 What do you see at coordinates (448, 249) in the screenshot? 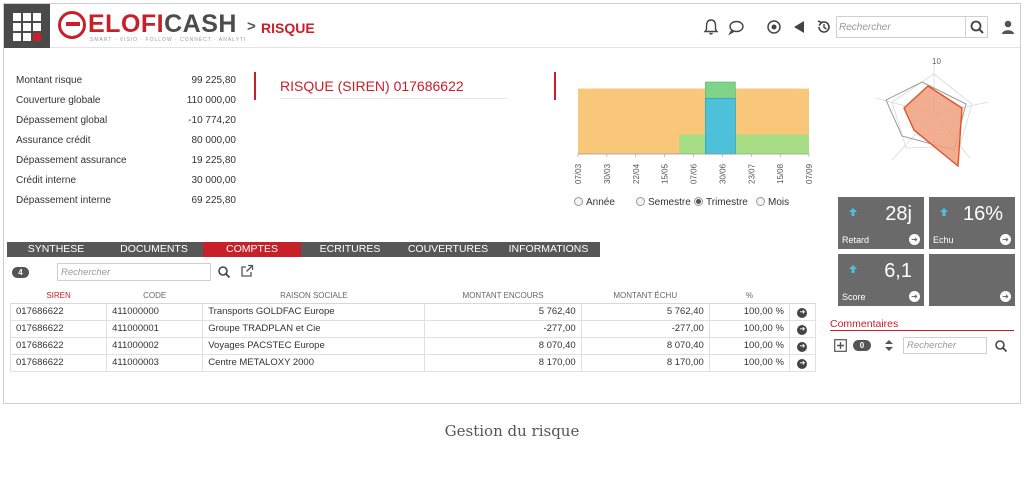
I see `tab-couvertures: COUVERTURES` at bounding box center [448, 249].